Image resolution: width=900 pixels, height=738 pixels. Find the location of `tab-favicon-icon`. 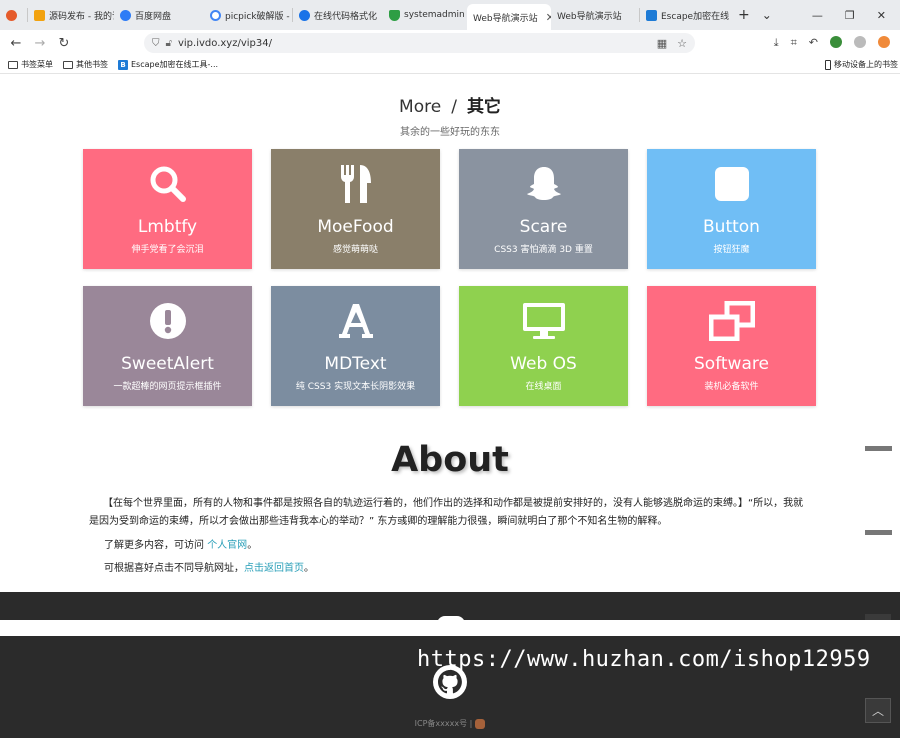

tab-favicon-icon is located at coordinates (304, 15).